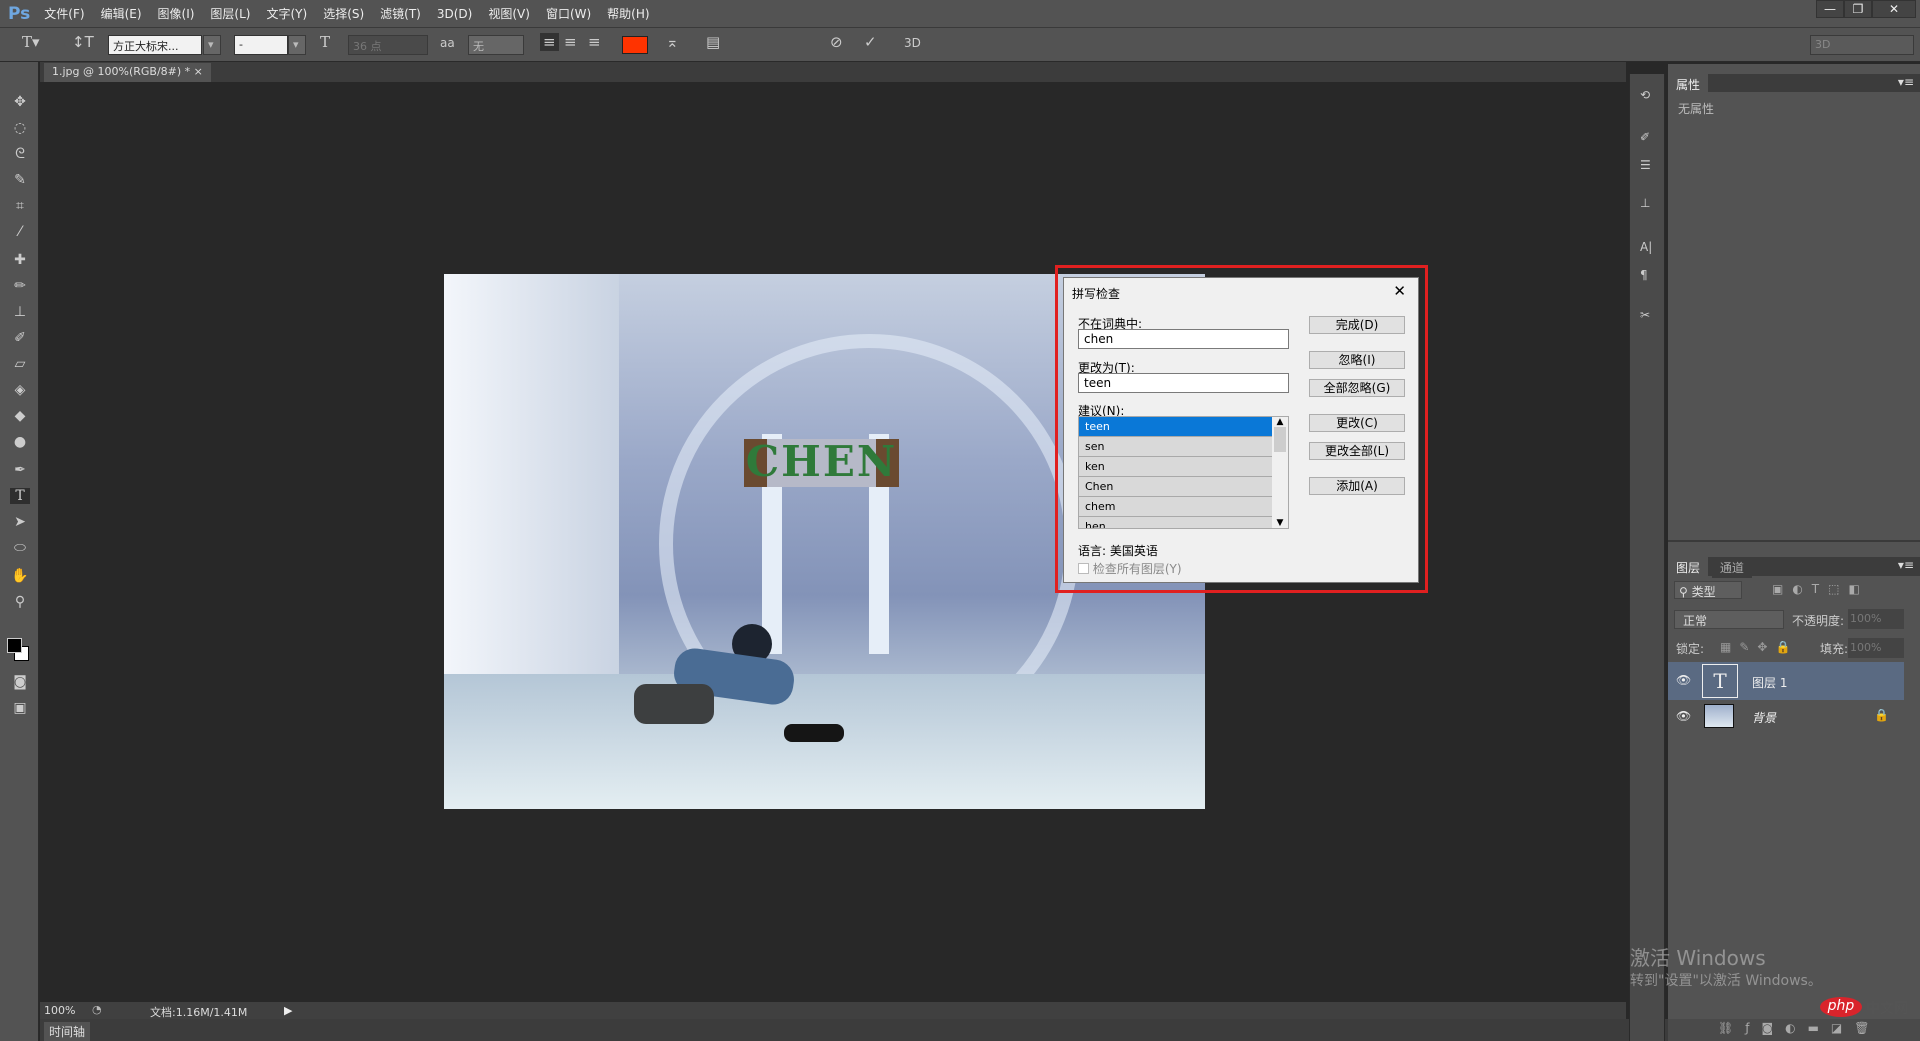  What do you see at coordinates (1764, 717) in the screenshot?
I see `layer-name: 背景` at bounding box center [1764, 717].